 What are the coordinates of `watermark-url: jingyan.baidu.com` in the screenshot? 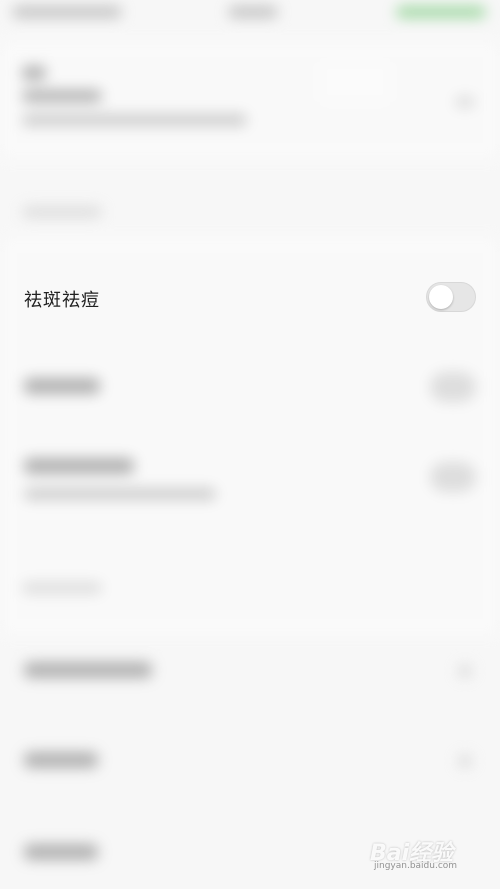 It's located at (416, 866).